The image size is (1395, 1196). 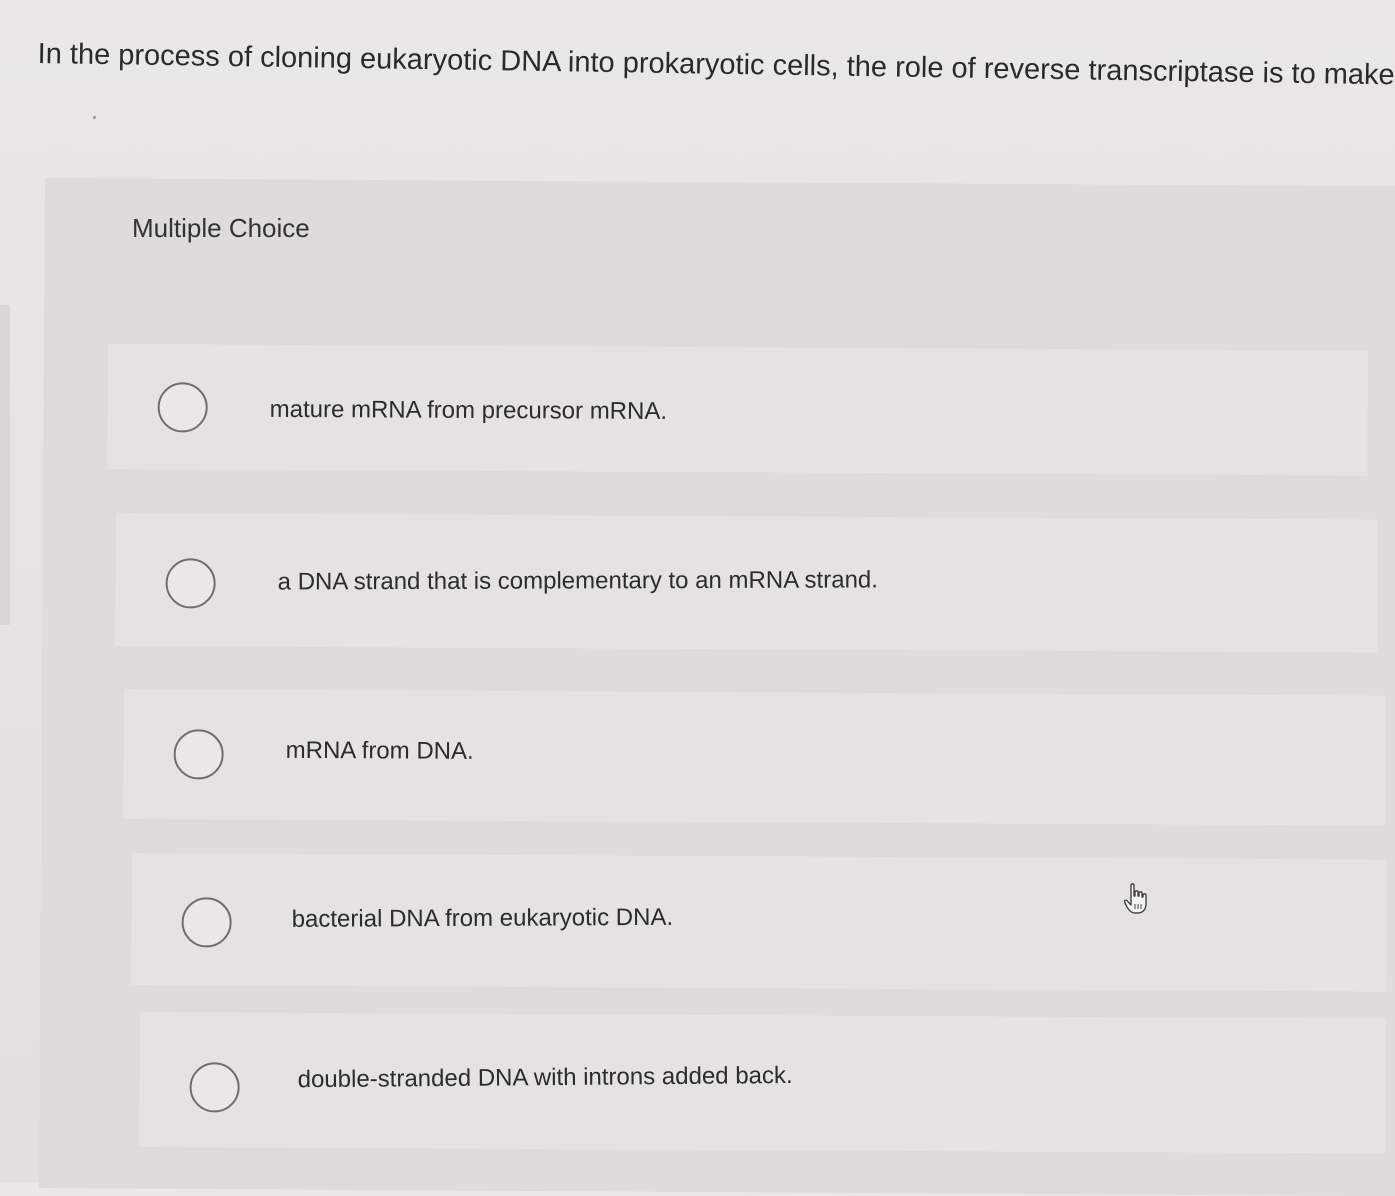 I want to click on option-4-label: bacterial DNA from eukaryotic DNA., so click(x=482, y=918).